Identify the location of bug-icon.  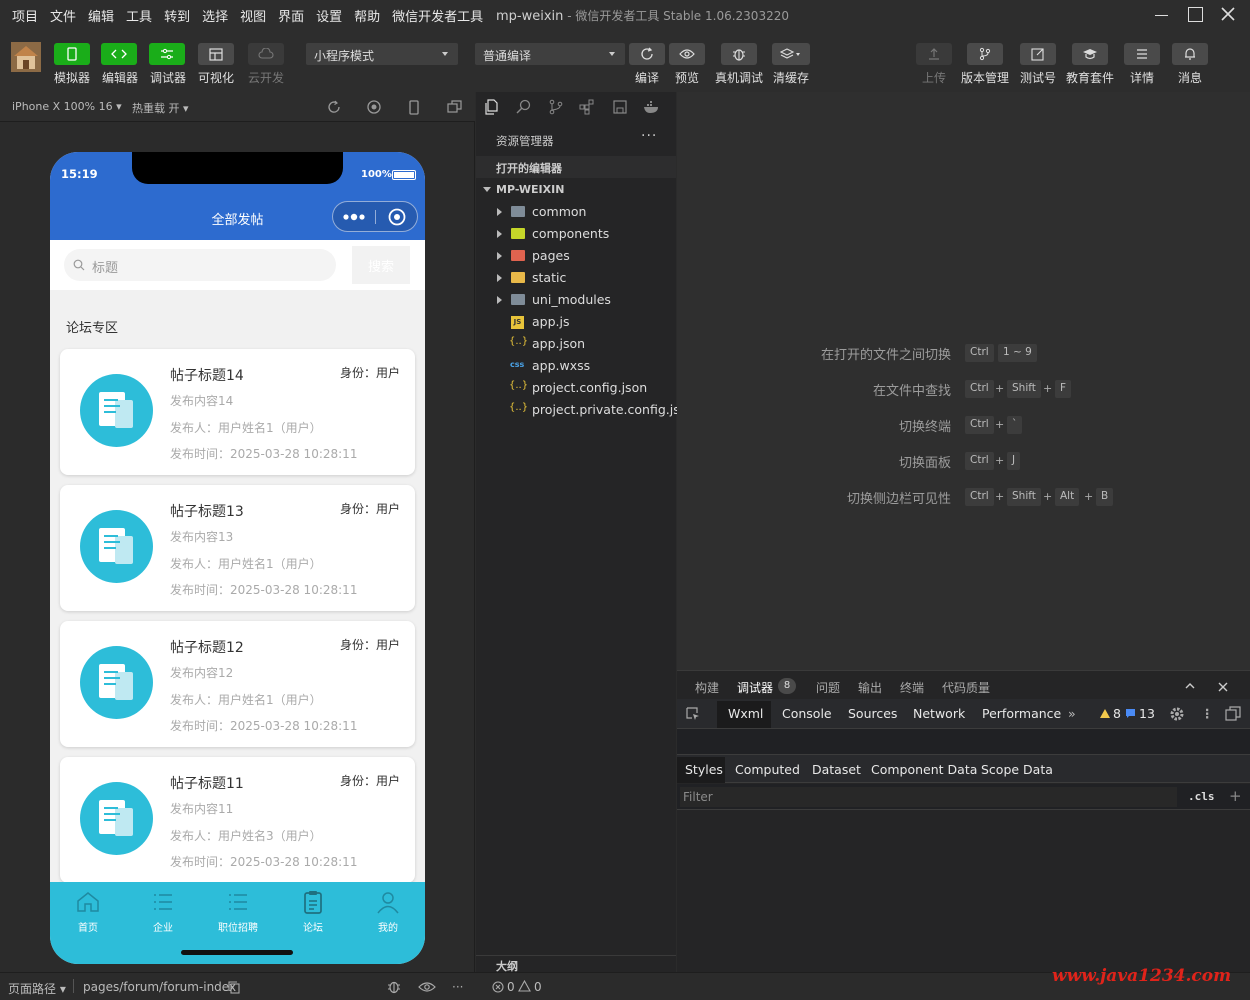
(394, 986).